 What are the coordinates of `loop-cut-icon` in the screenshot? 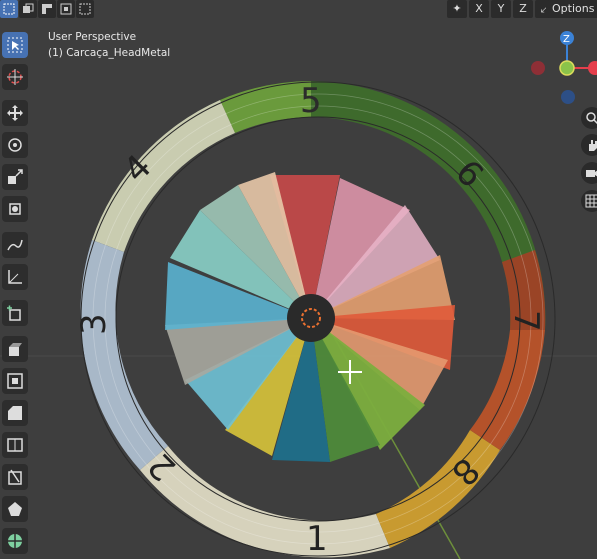 It's located at (15, 445).